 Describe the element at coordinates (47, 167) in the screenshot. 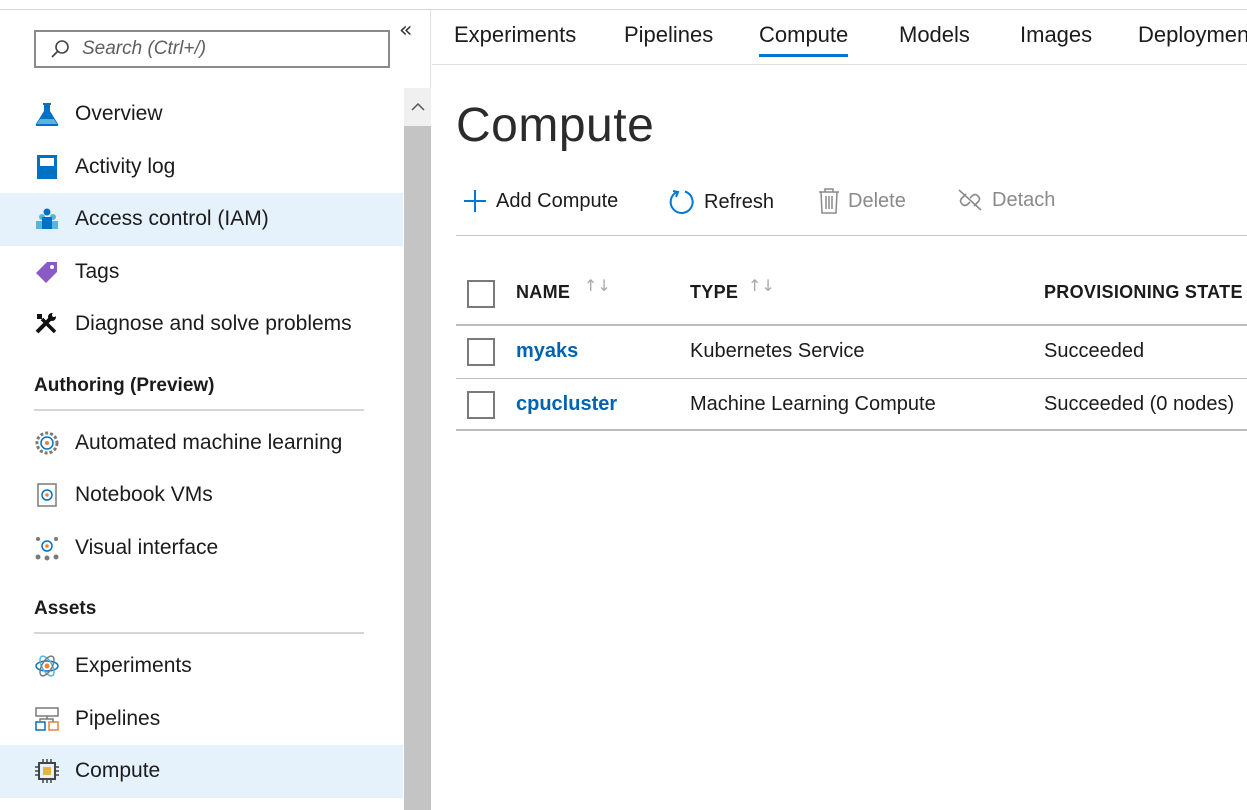

I see `log-book-icon` at that location.